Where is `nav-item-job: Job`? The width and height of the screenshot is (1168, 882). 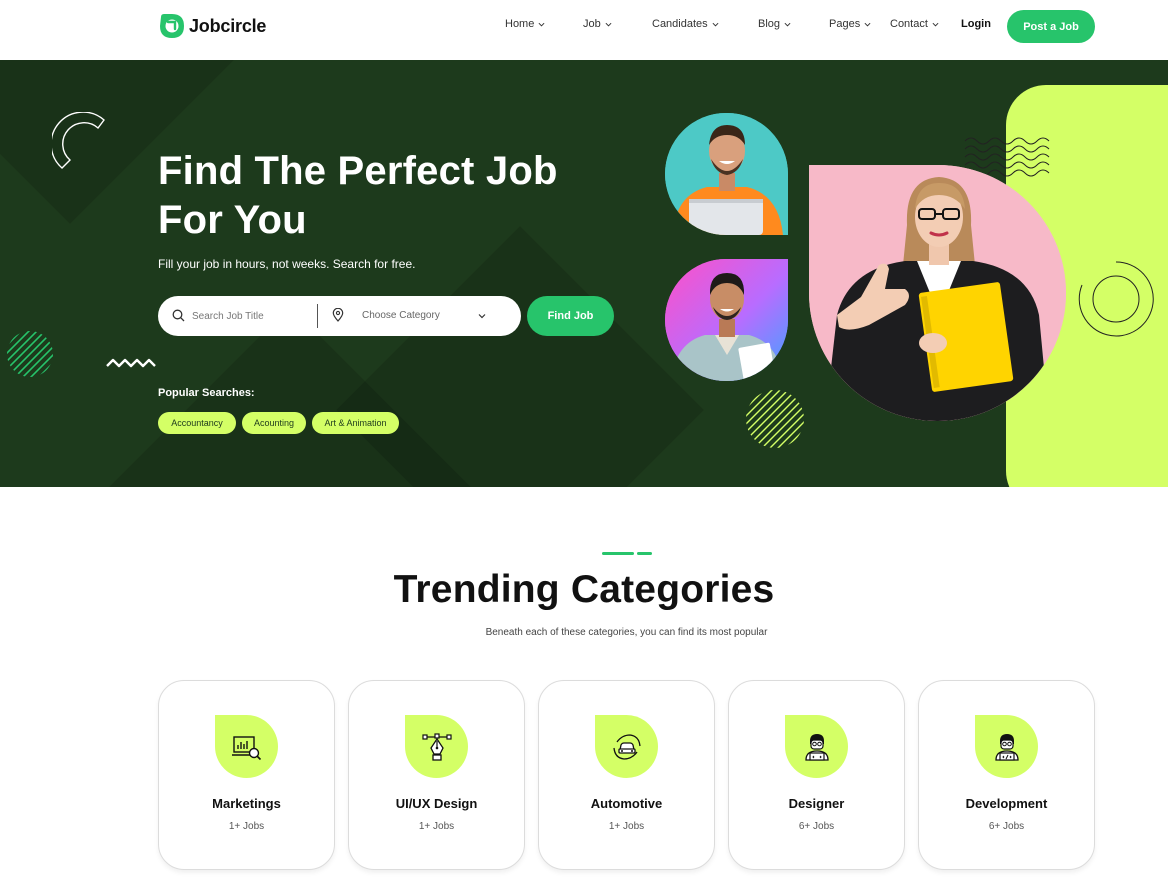 nav-item-job: Job is located at coordinates (597, 24).